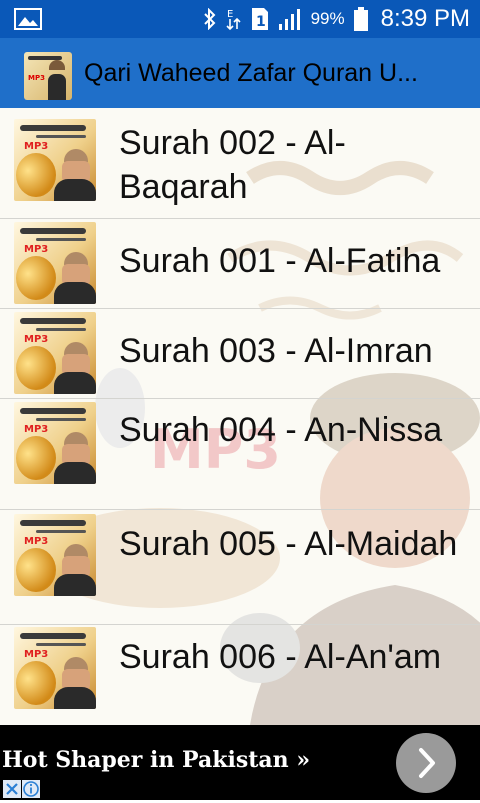  I want to click on surah-title: Surah 004 - An-Nissa, so click(281, 430).